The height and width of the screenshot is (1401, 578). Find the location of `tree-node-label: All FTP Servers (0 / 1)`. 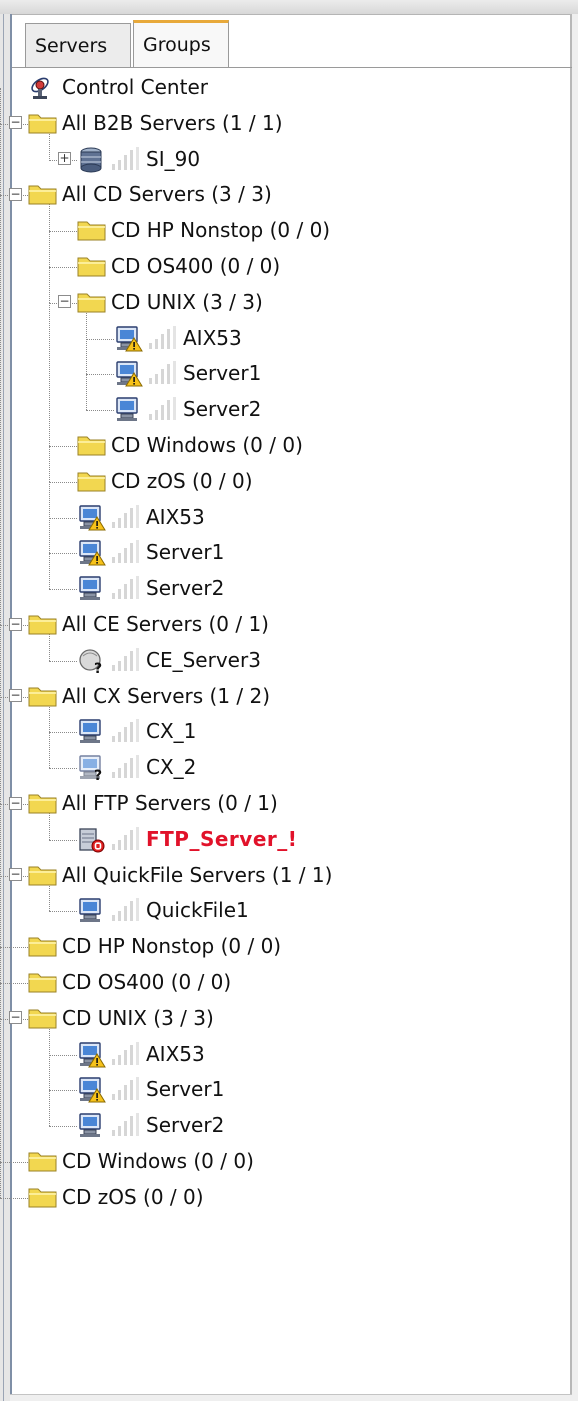

tree-node-label: All FTP Servers (0 / 1) is located at coordinates (170, 803).